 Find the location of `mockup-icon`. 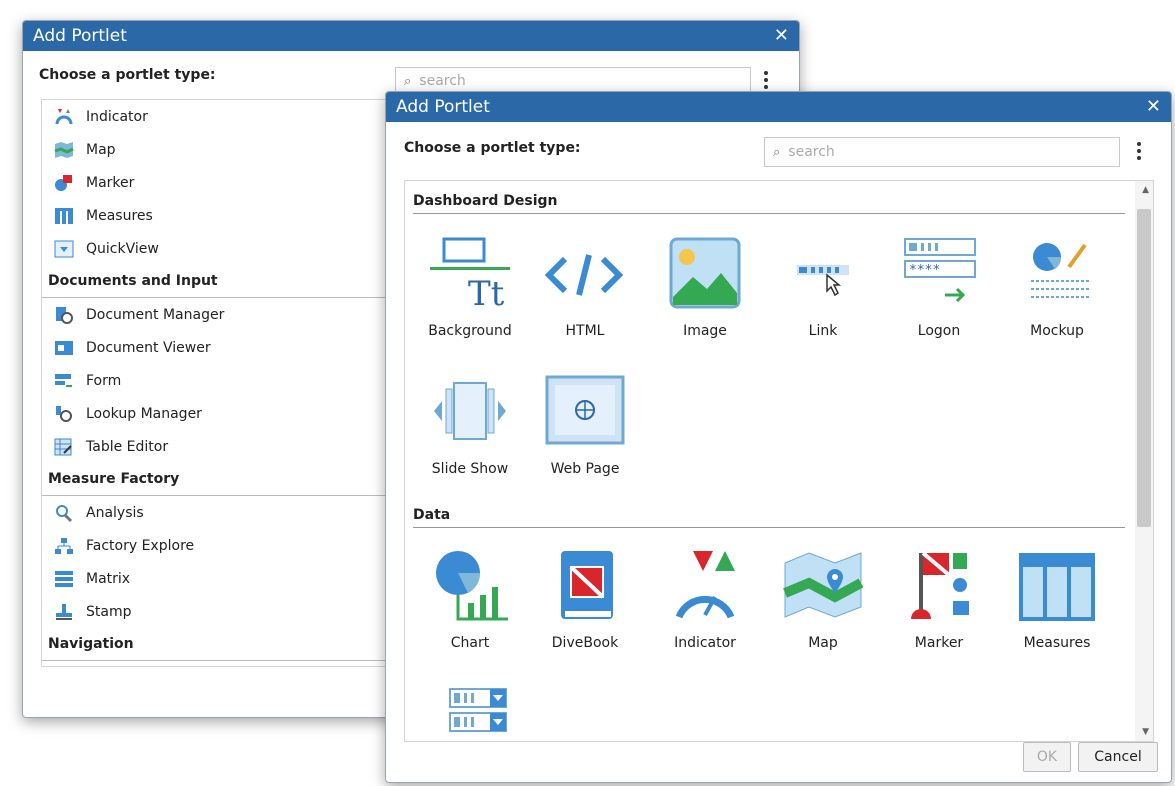

mockup-icon is located at coordinates (1061, 270).